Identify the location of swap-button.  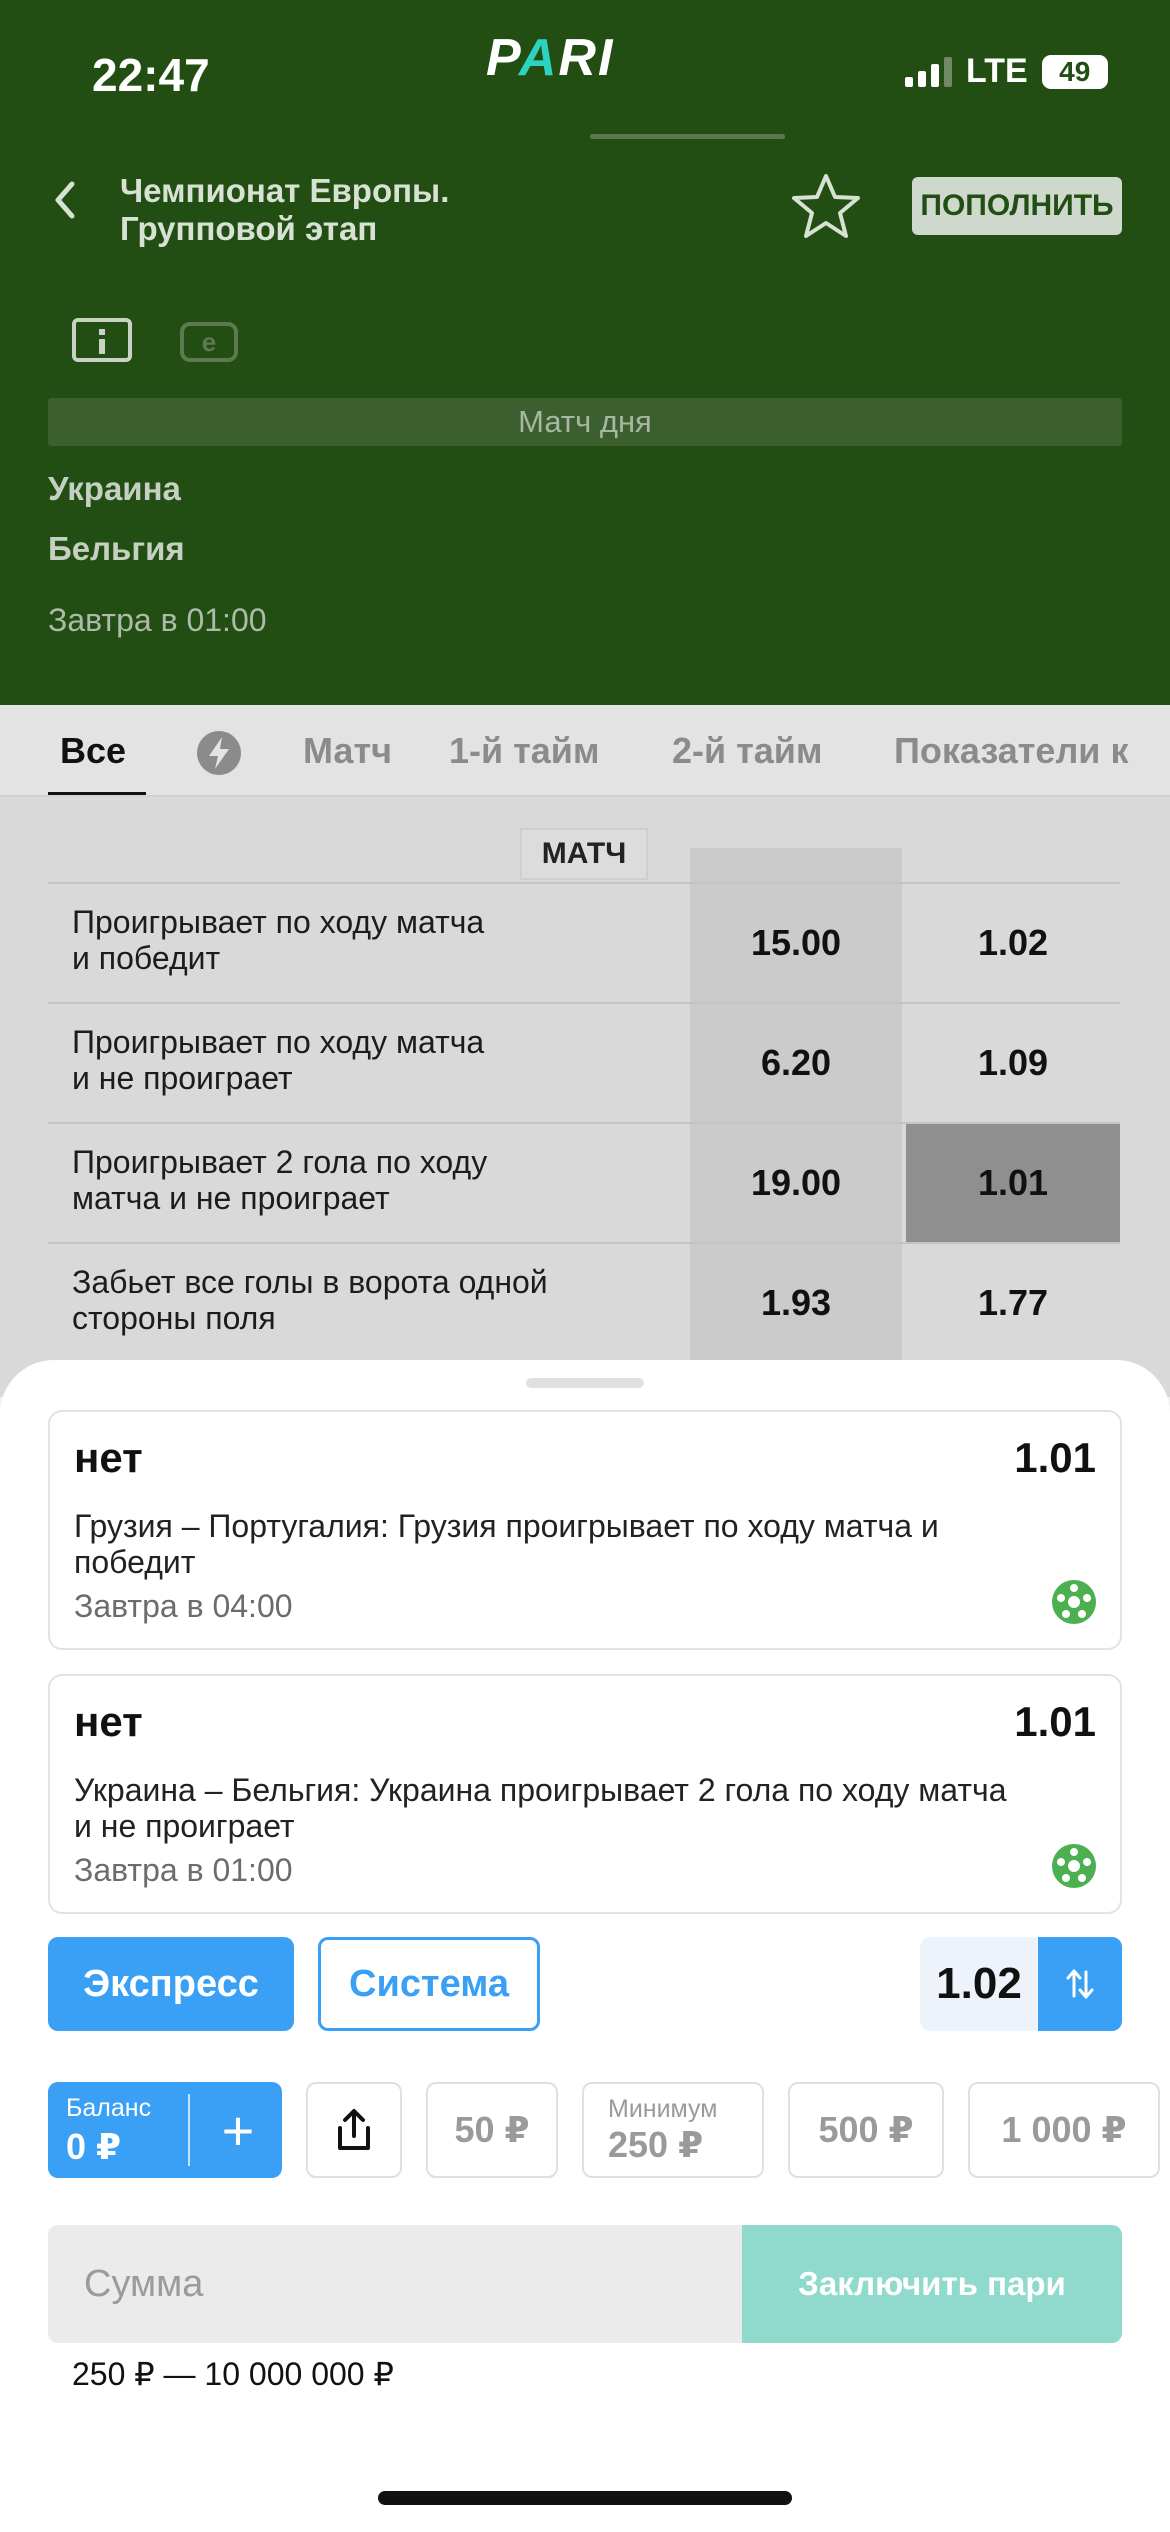
(1080, 1984).